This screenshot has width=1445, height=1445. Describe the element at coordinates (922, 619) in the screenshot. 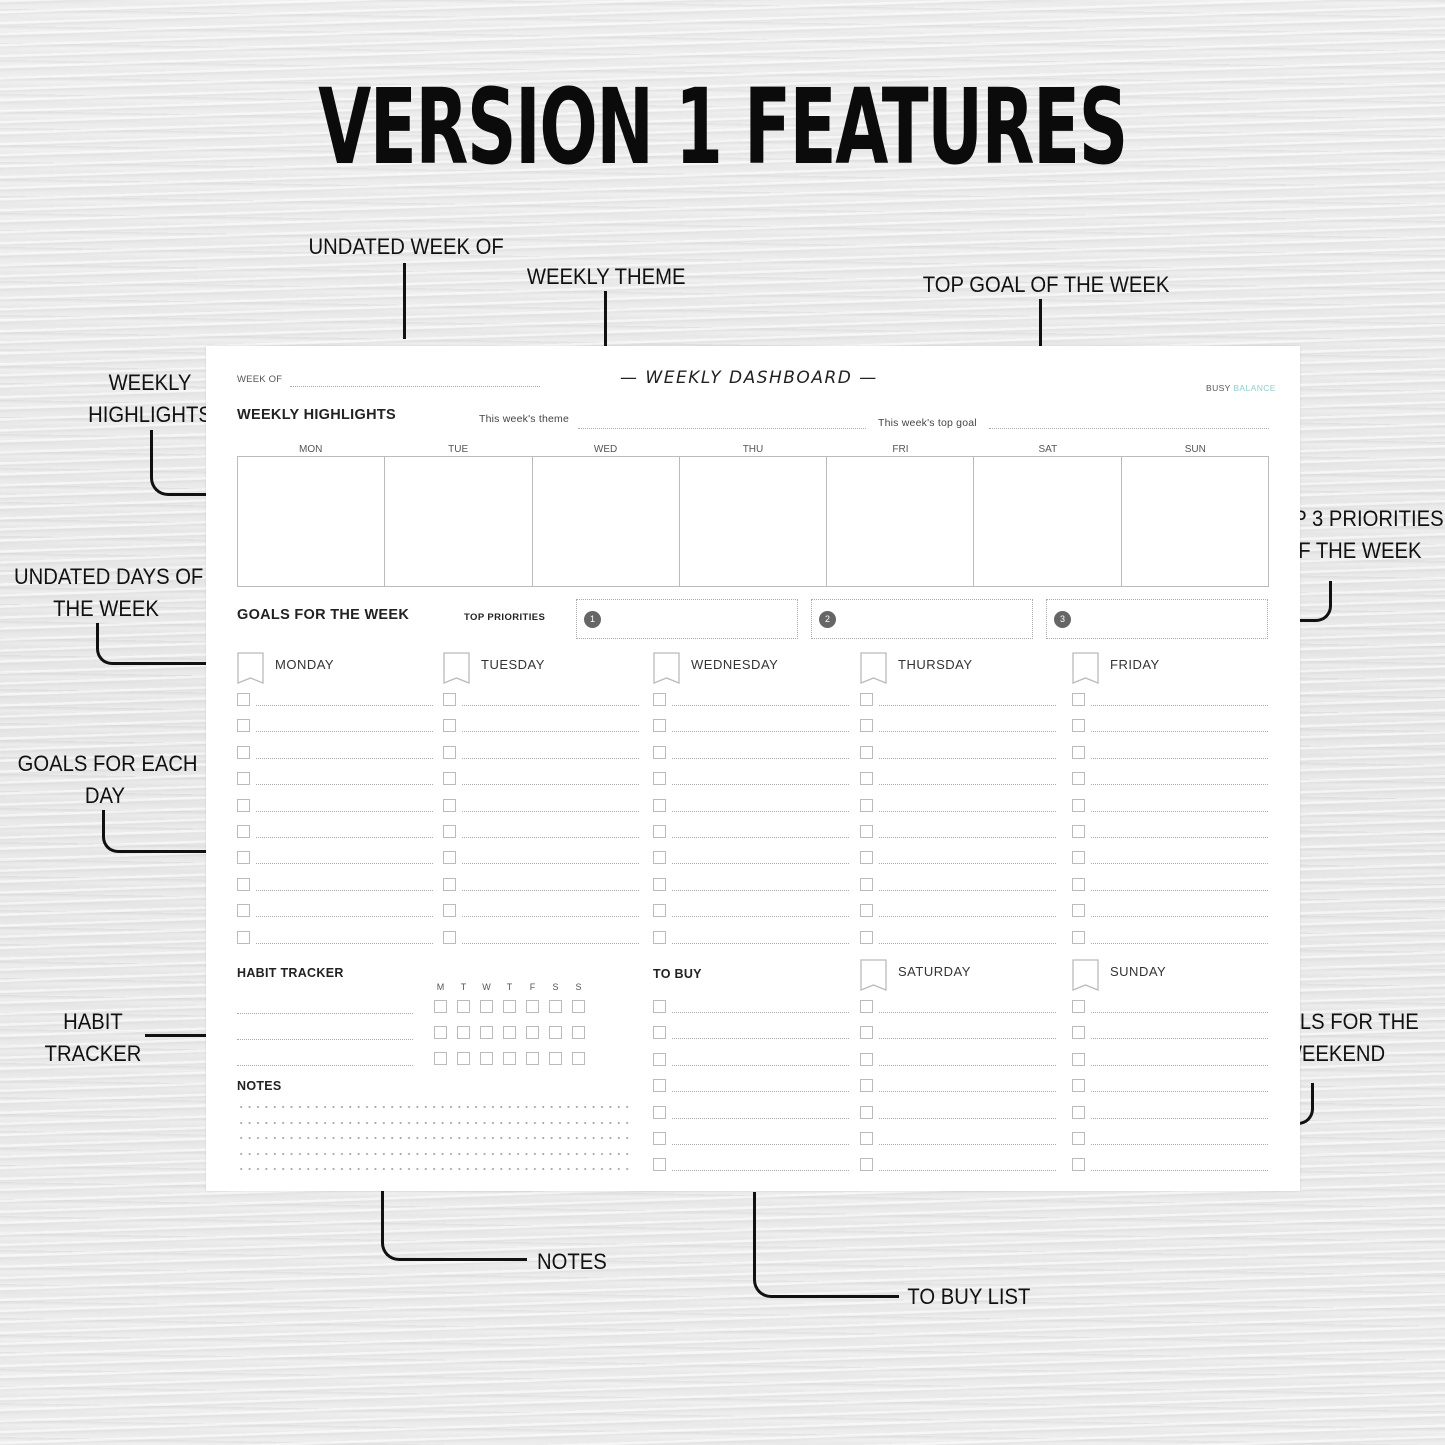

I see `priority-box-2: 2` at that location.